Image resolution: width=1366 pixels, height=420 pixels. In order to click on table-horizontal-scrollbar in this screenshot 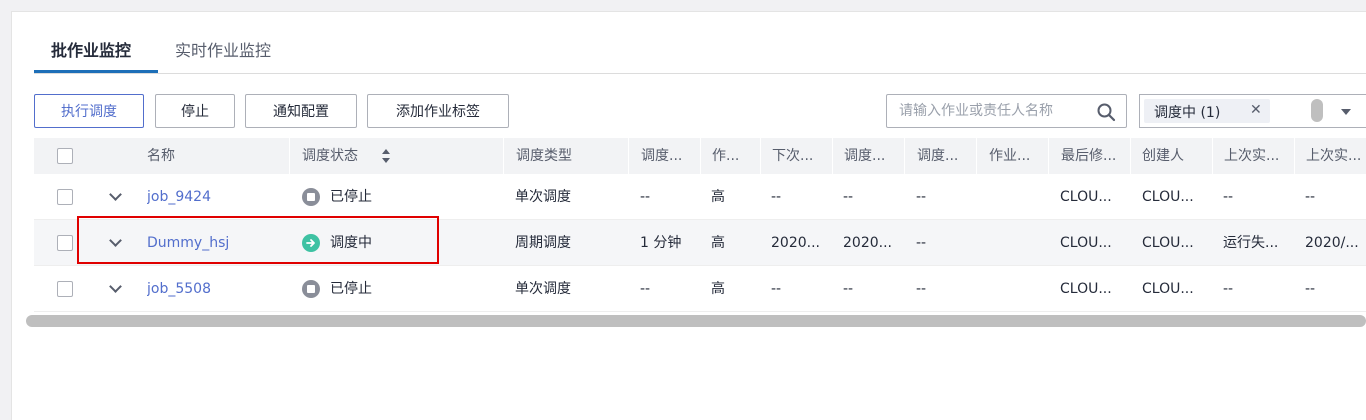, I will do `click(696, 321)`.